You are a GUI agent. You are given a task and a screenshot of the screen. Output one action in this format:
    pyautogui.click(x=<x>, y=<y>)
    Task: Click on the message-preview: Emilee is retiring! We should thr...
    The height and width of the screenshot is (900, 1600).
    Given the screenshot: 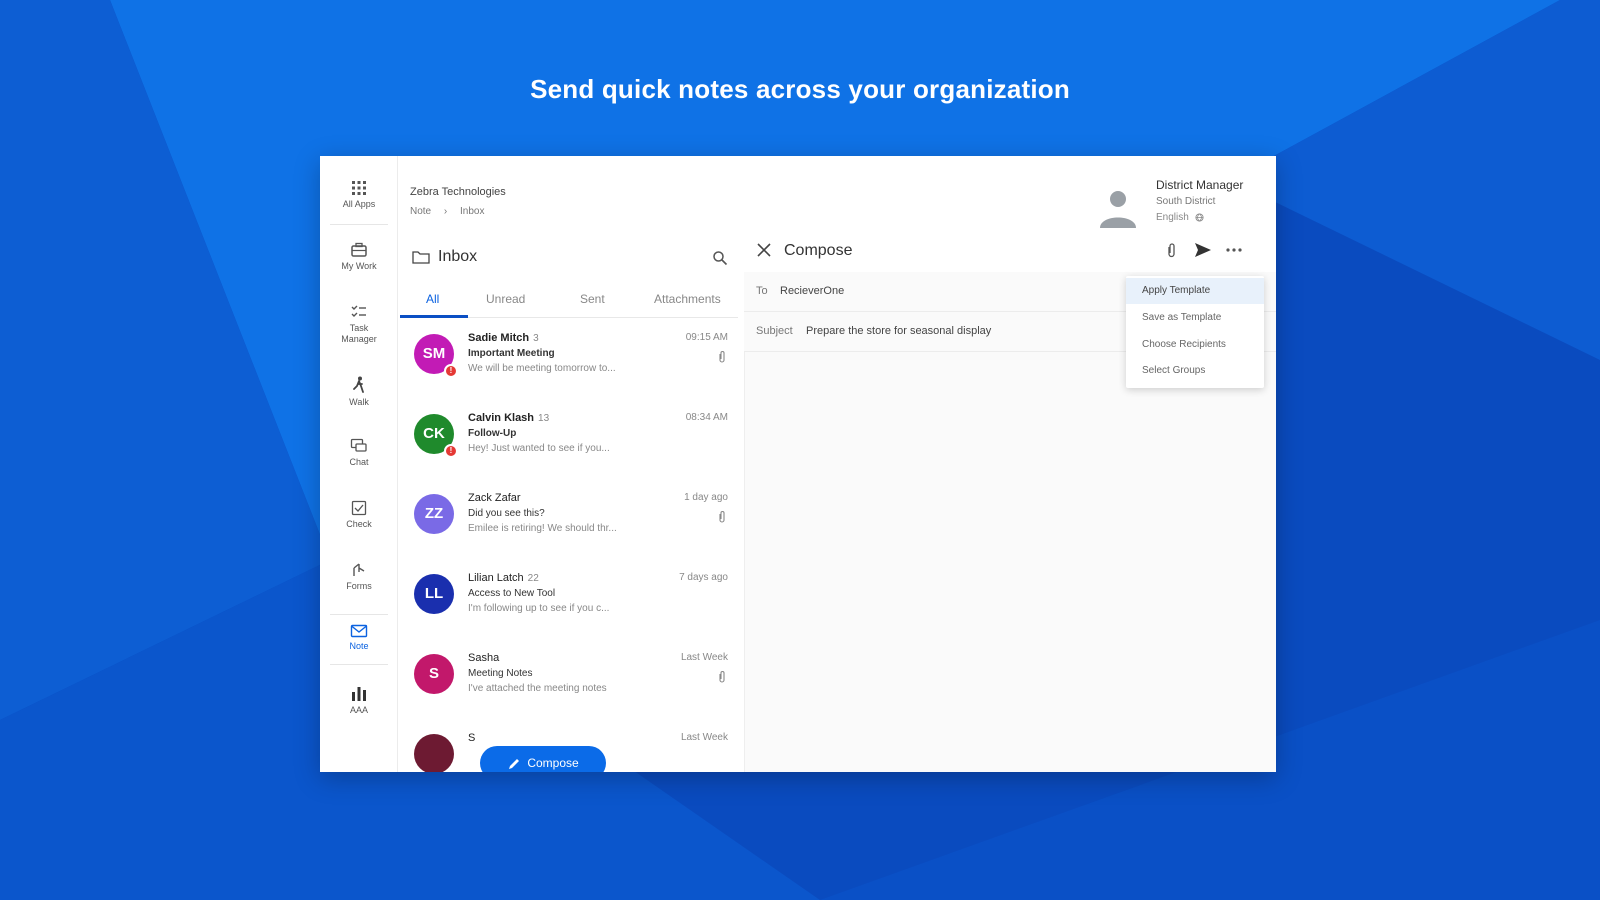 What is the action you would take?
    pyautogui.click(x=542, y=528)
    